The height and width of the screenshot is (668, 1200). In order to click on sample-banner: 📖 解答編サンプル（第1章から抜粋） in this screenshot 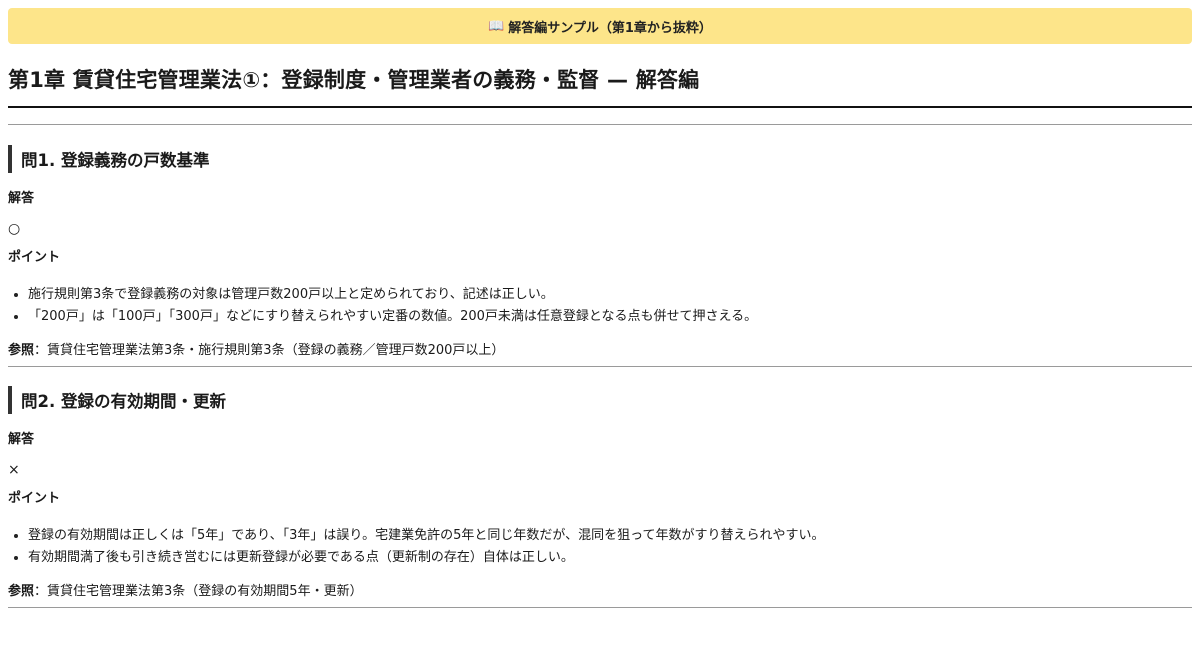, I will do `click(600, 26)`.